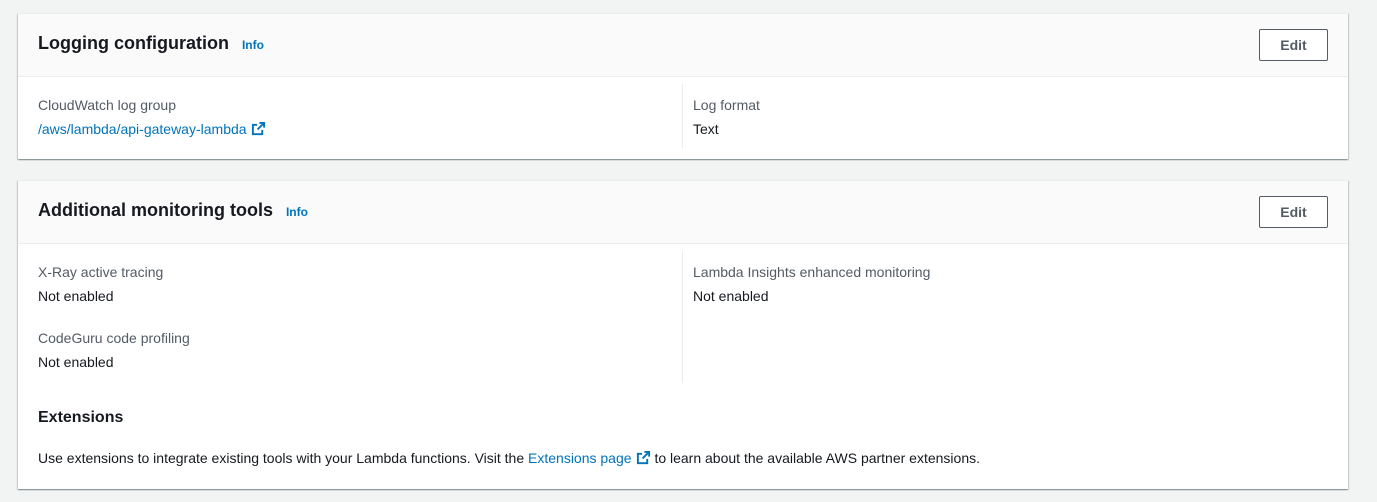 This screenshot has width=1377, height=502. I want to click on extensions-page-link: Extensions page, so click(580, 458).